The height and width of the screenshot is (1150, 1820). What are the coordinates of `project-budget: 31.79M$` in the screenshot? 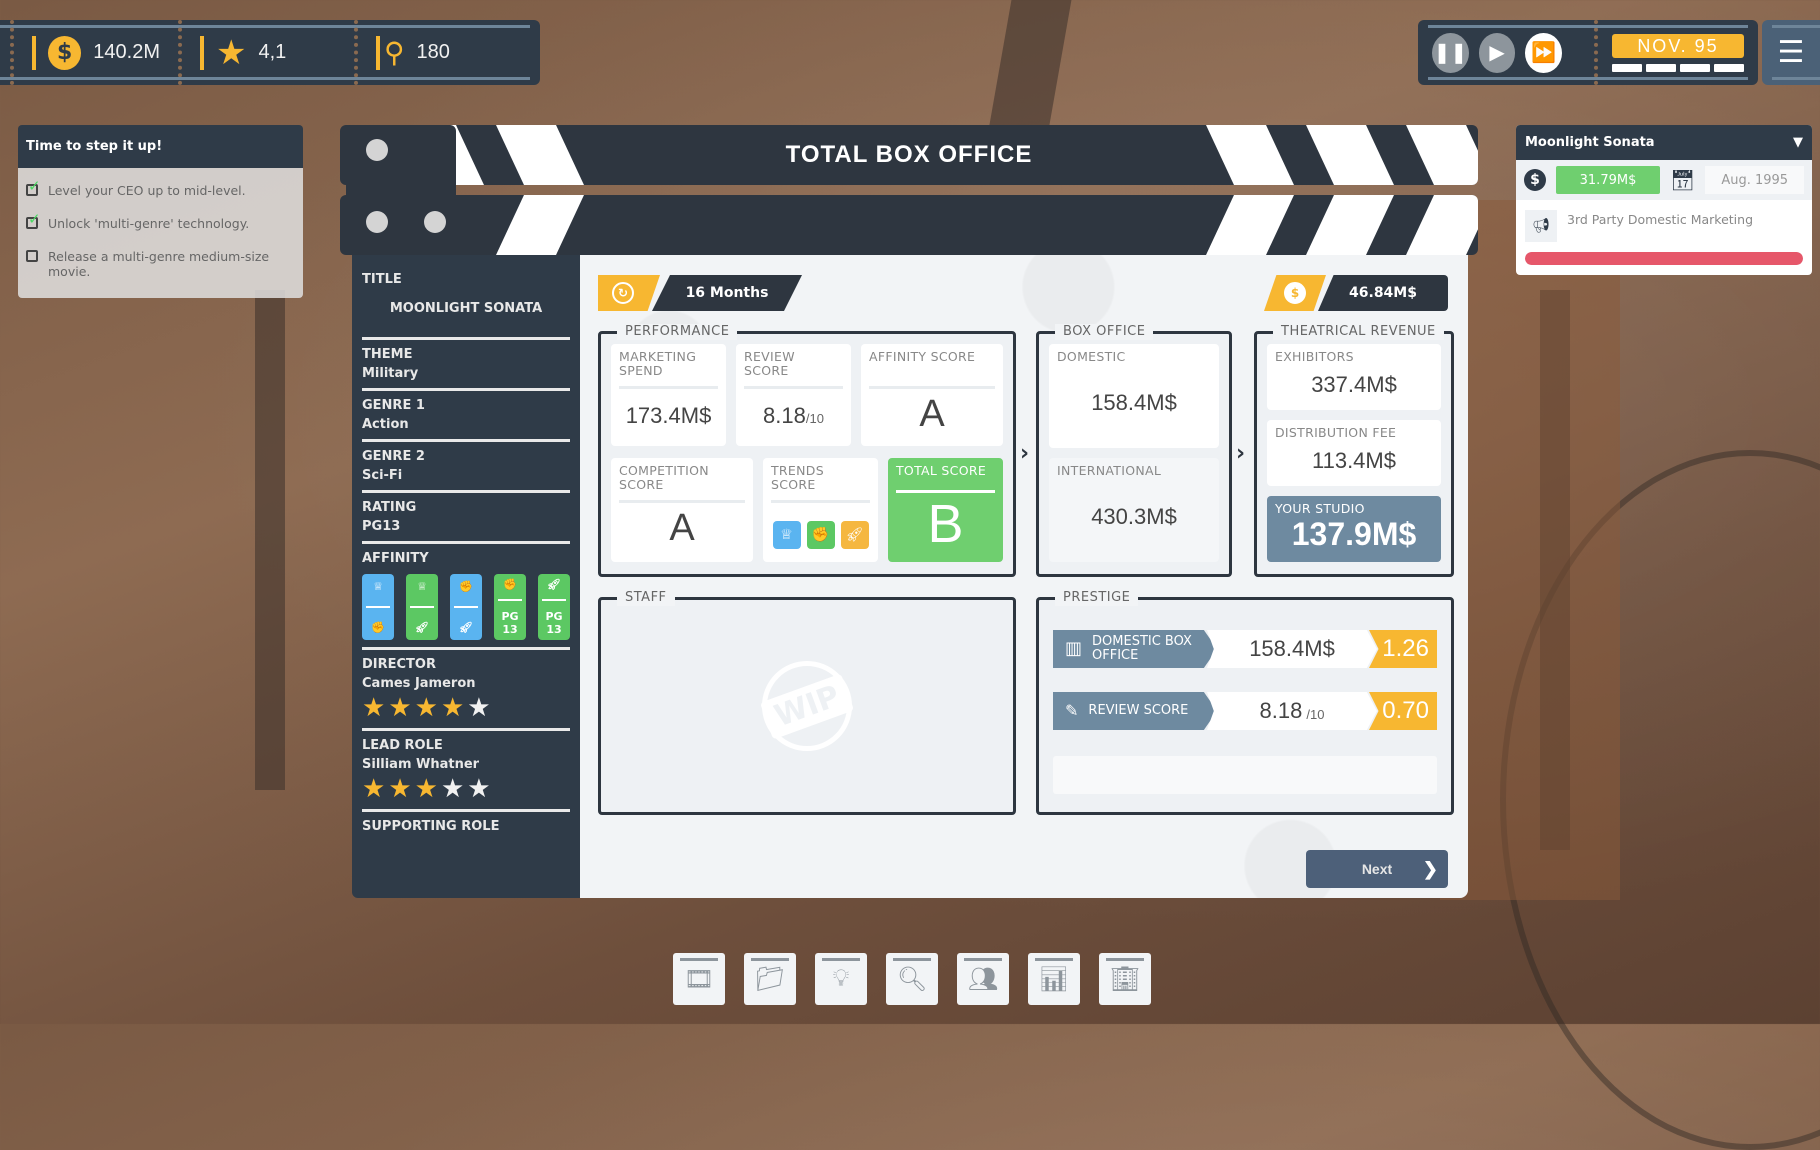 It's located at (1608, 180).